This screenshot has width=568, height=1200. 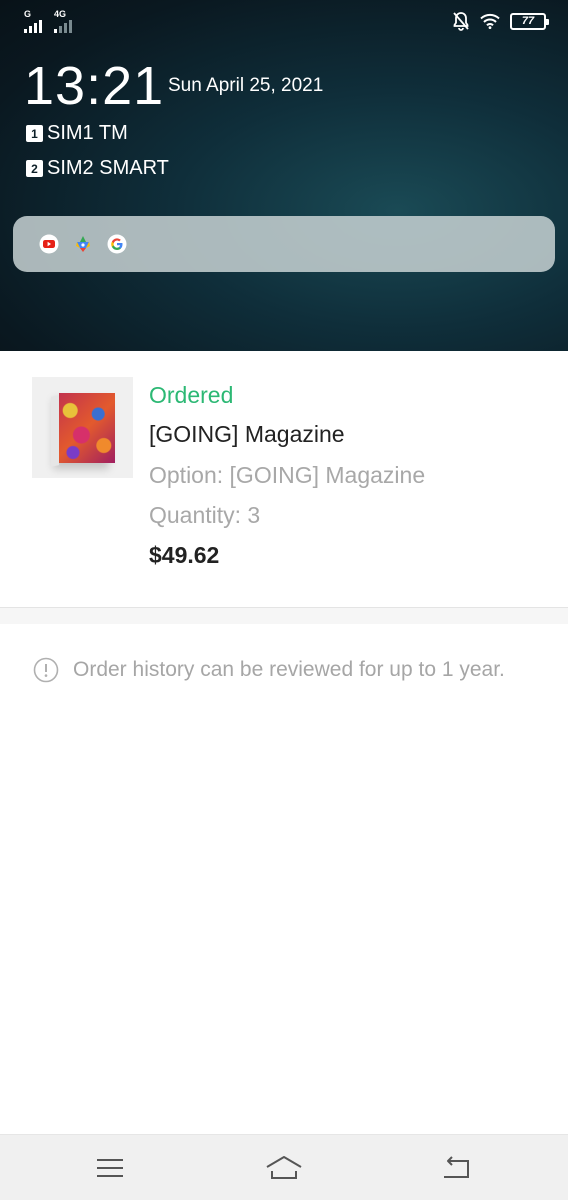 What do you see at coordinates (284, 616) in the screenshot?
I see `section-gap` at bounding box center [284, 616].